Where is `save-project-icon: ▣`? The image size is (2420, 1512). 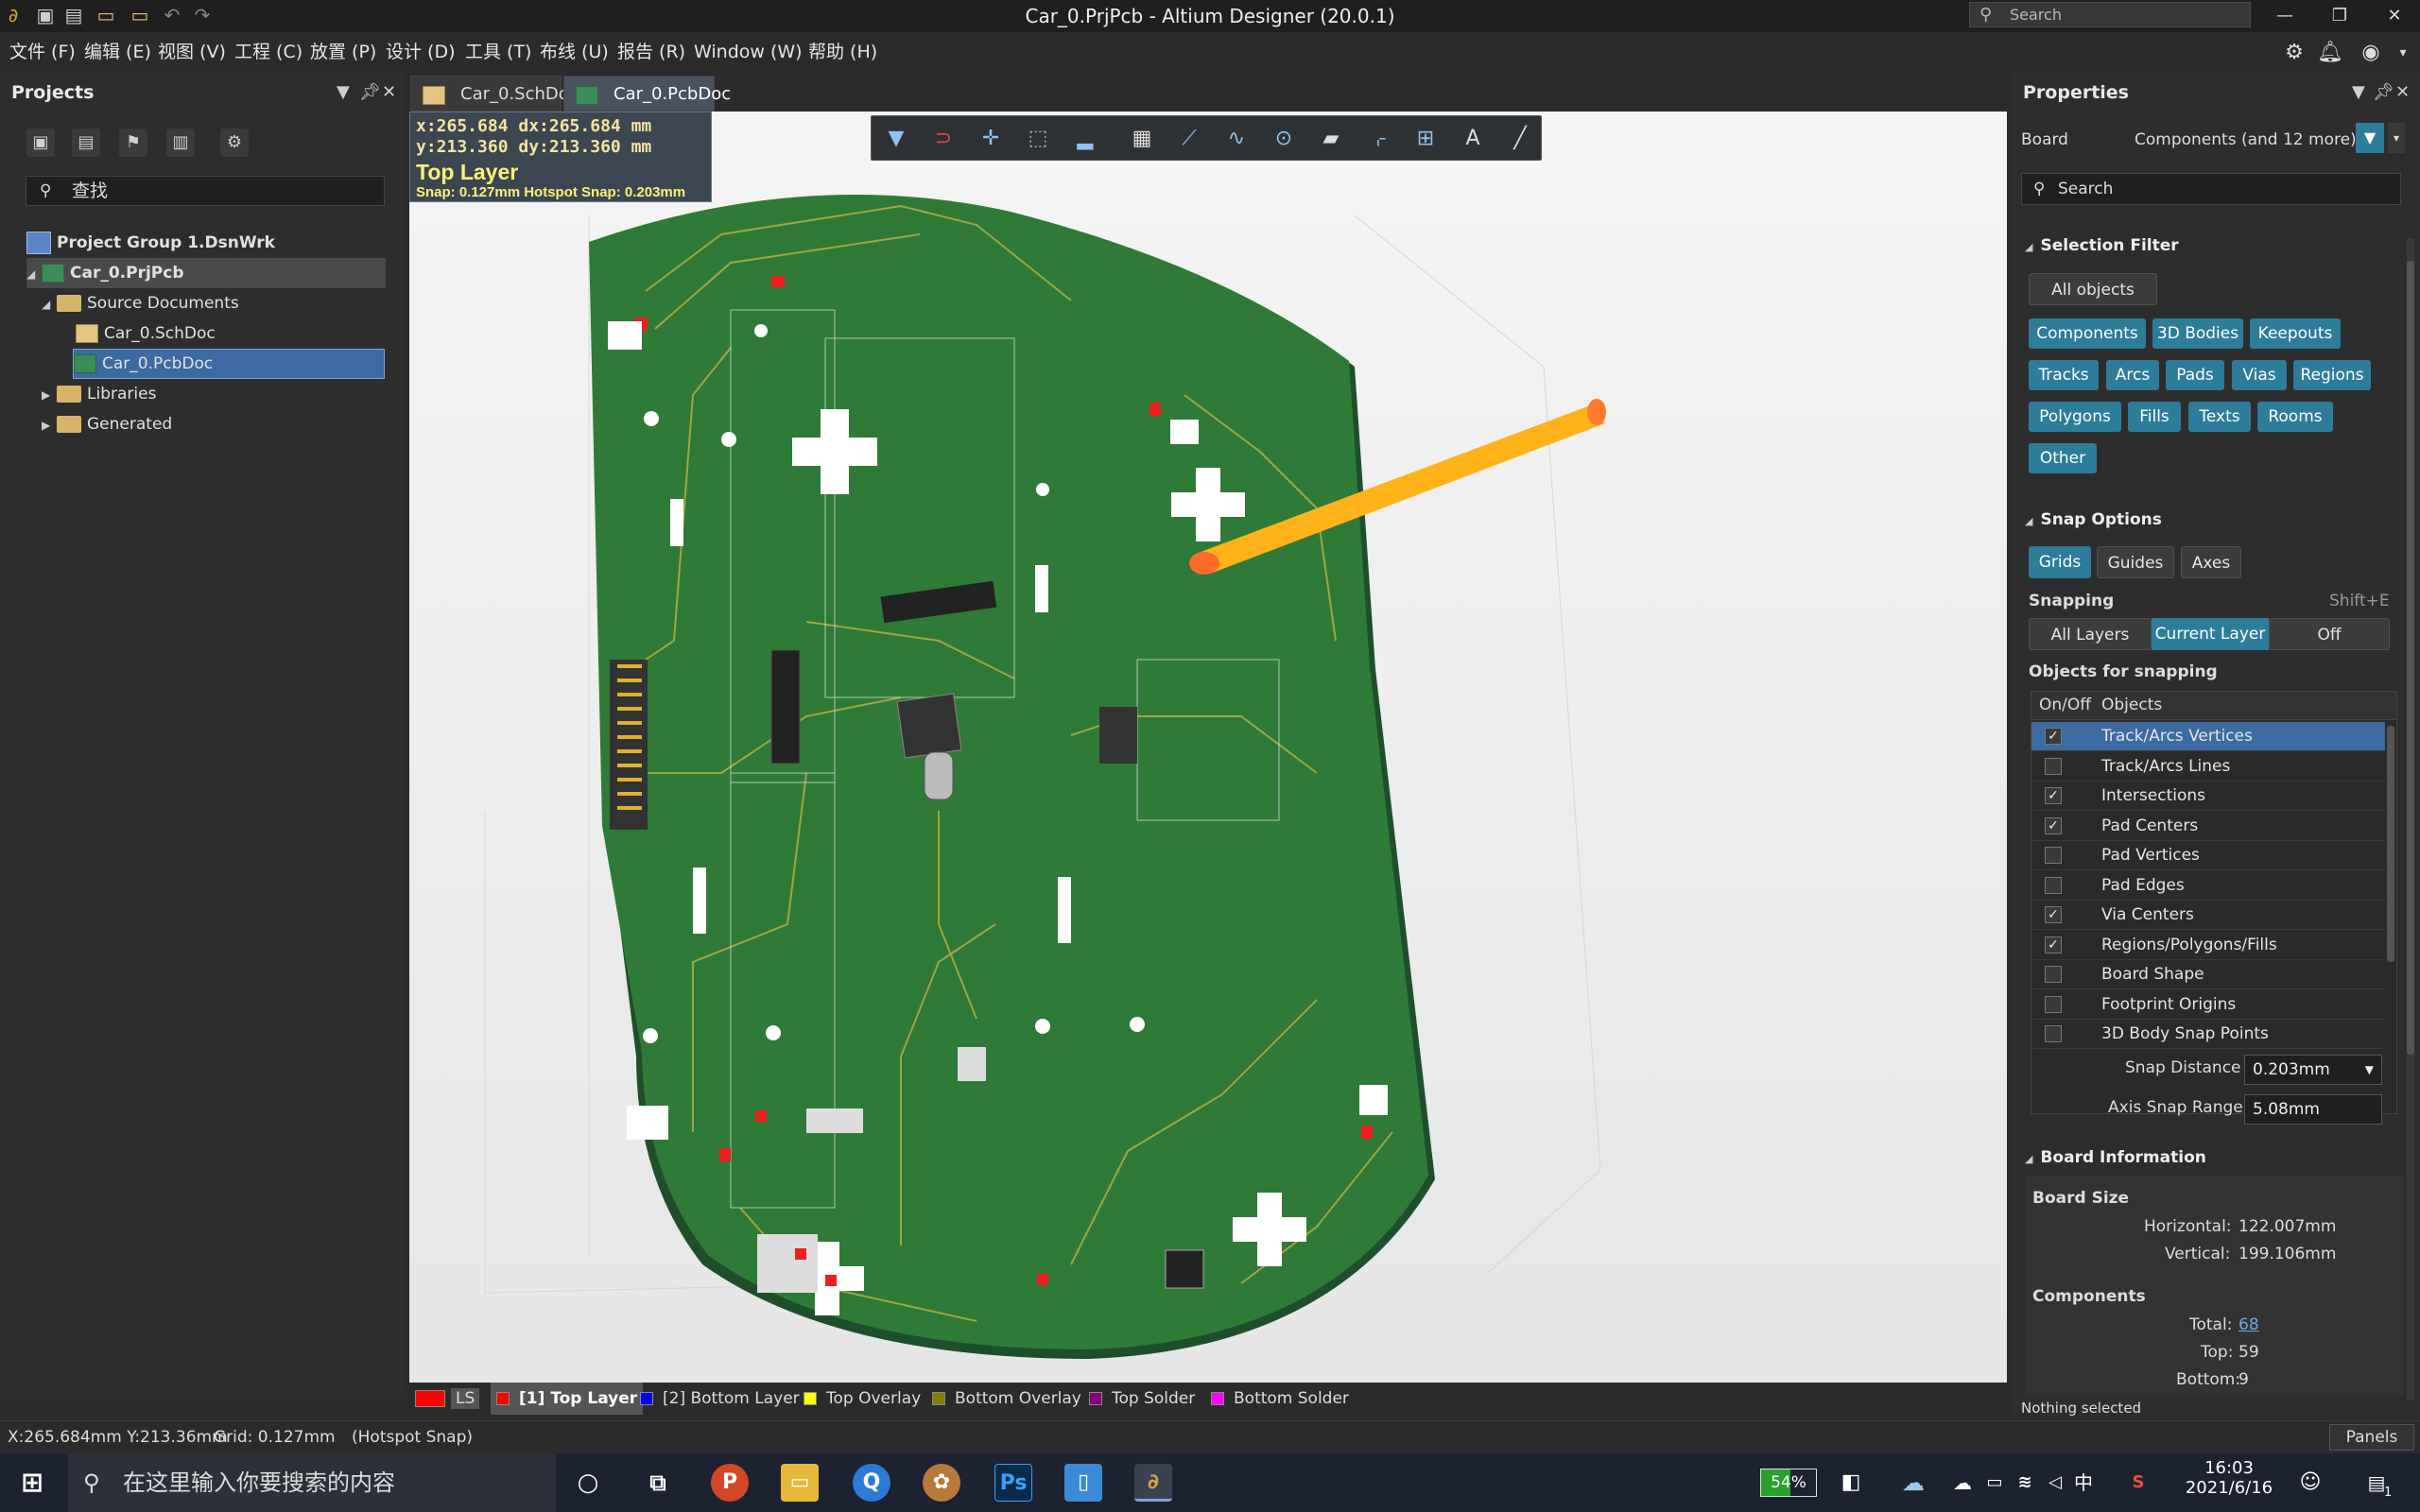 save-project-icon: ▣ is located at coordinates (40, 143).